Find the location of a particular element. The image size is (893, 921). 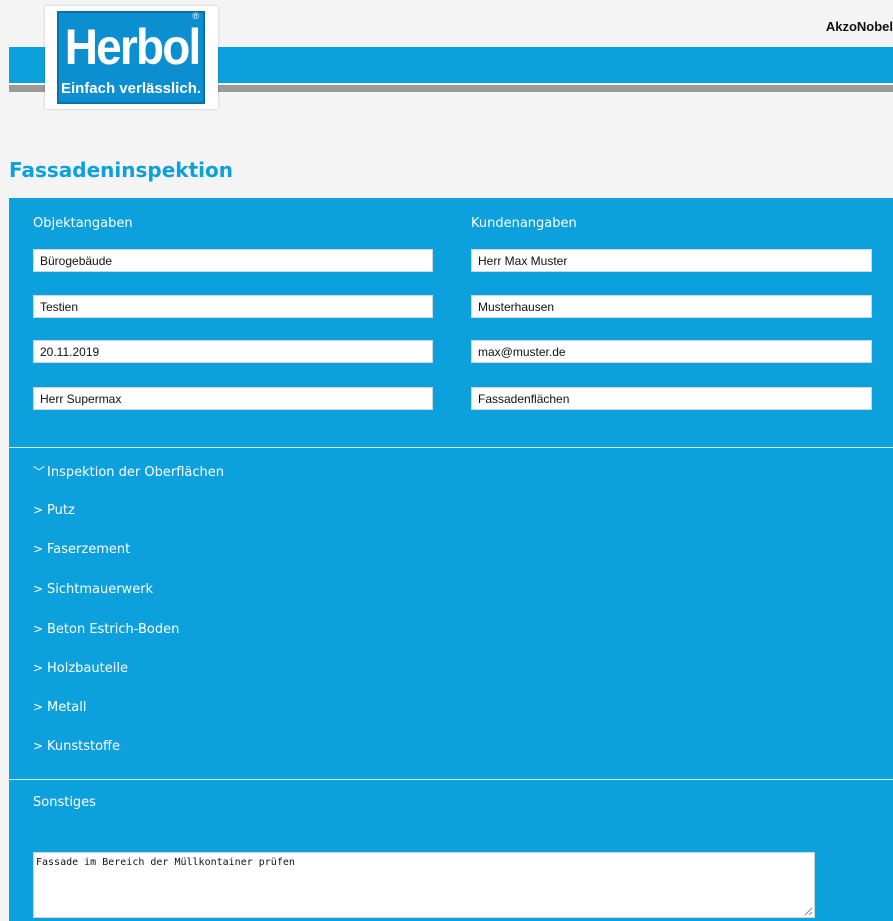

herbol-logo-badge: ® Herbol Einfach verlässlich. is located at coordinates (131, 57).